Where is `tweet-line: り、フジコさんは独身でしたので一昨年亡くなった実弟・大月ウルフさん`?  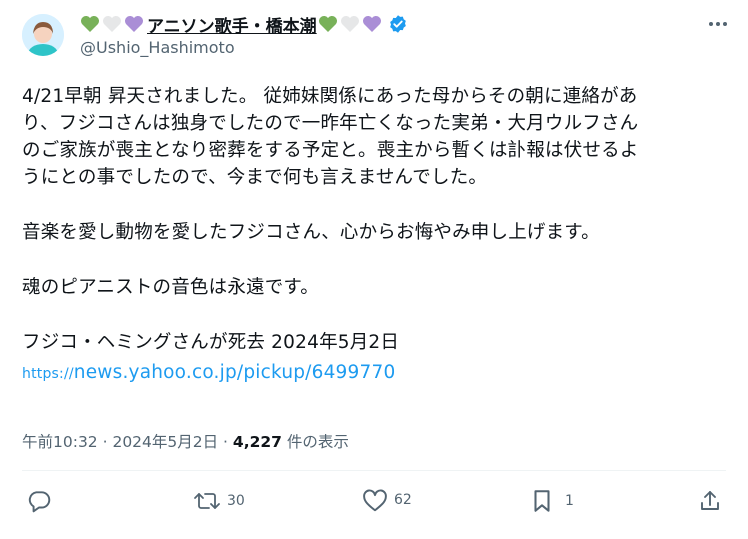
tweet-line: り、フジコさんは独身でしたので一昨年亡くなった実弟・大月ウルフさん is located at coordinates (330, 123).